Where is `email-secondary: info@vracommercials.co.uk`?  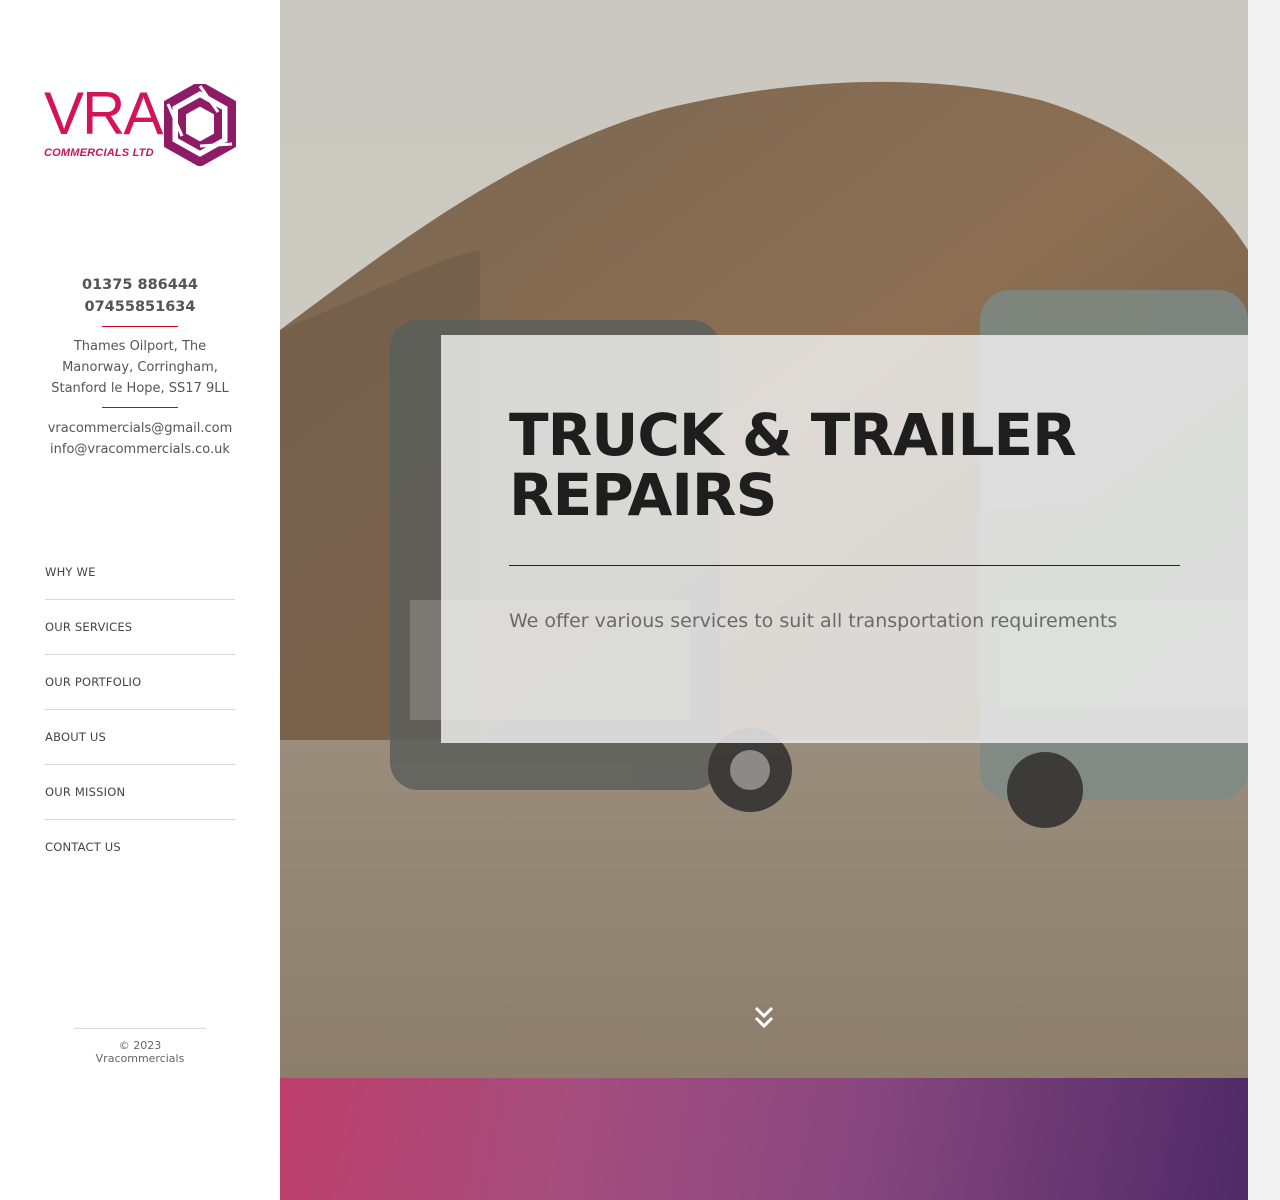
email-secondary: info@vracommercials.co.uk is located at coordinates (140, 449).